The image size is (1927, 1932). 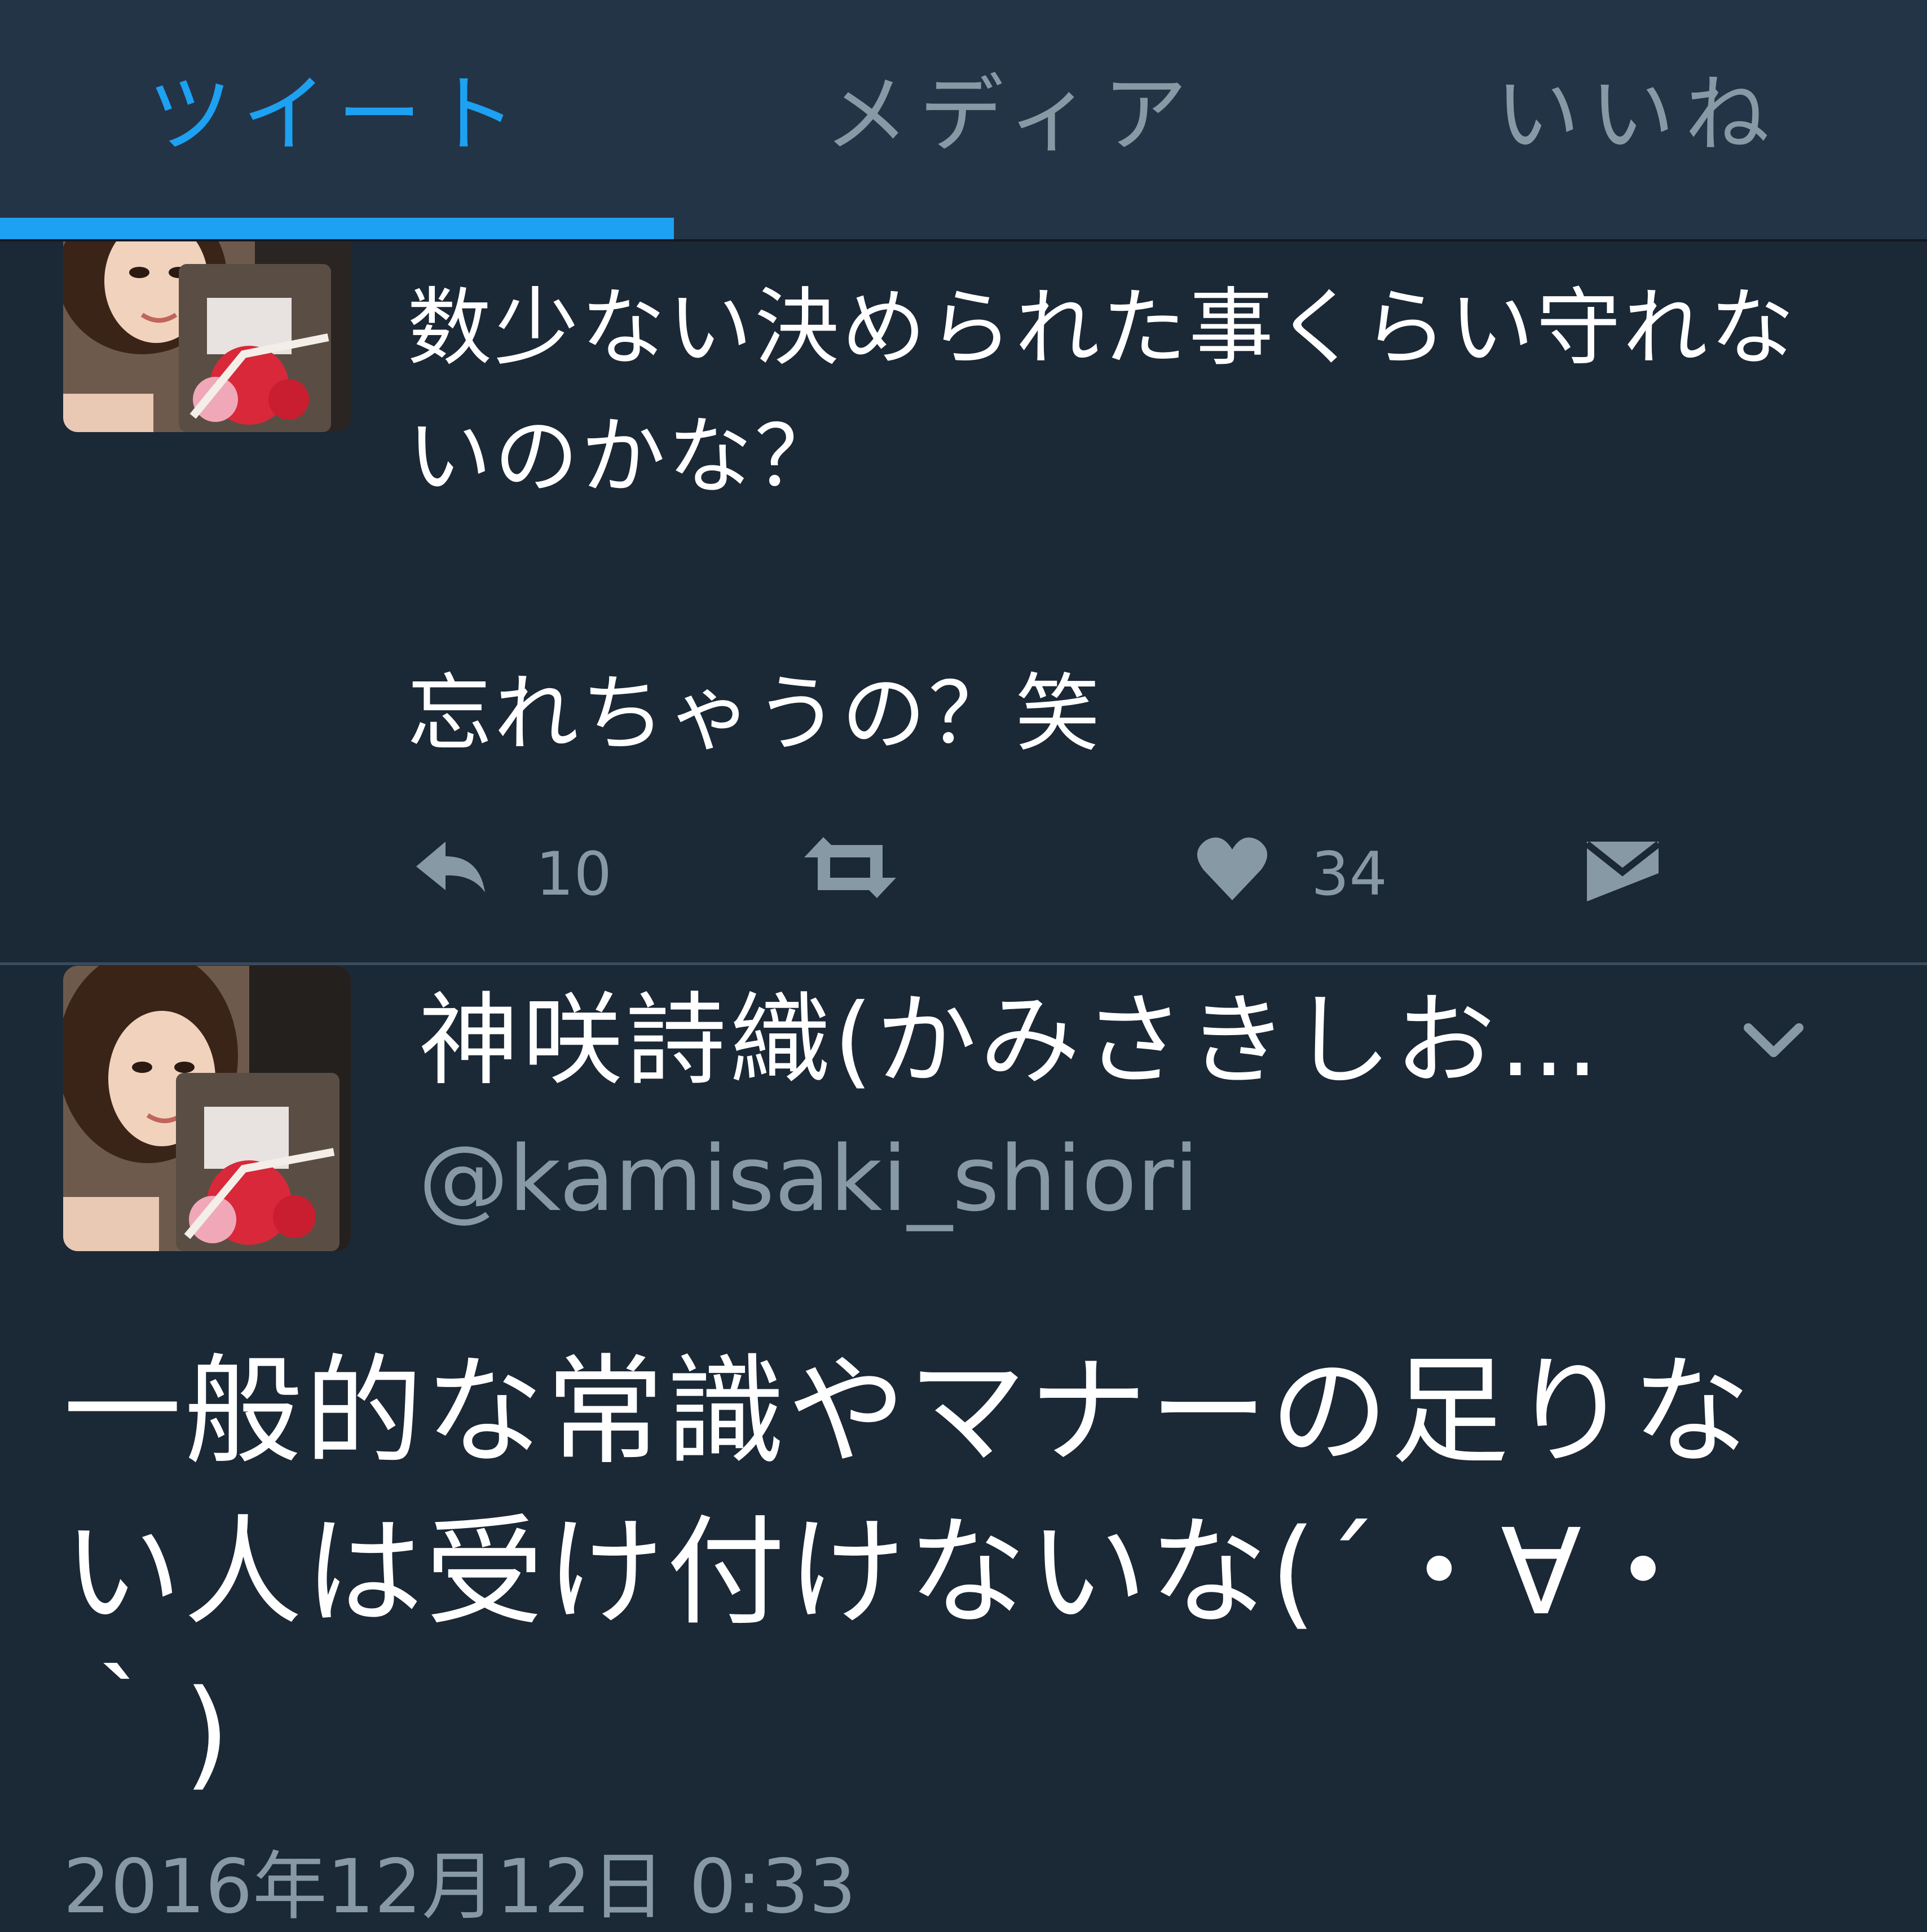 What do you see at coordinates (963, 963) in the screenshot?
I see `tweet-divider` at bounding box center [963, 963].